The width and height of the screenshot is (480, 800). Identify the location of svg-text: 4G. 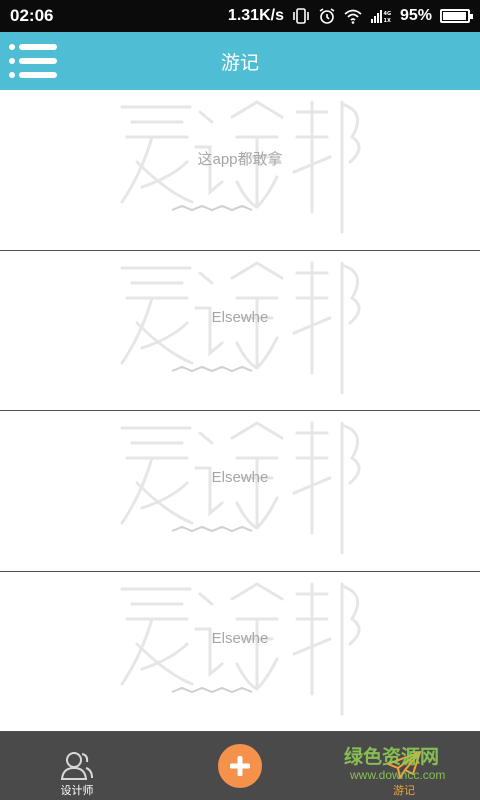
(387, 14).